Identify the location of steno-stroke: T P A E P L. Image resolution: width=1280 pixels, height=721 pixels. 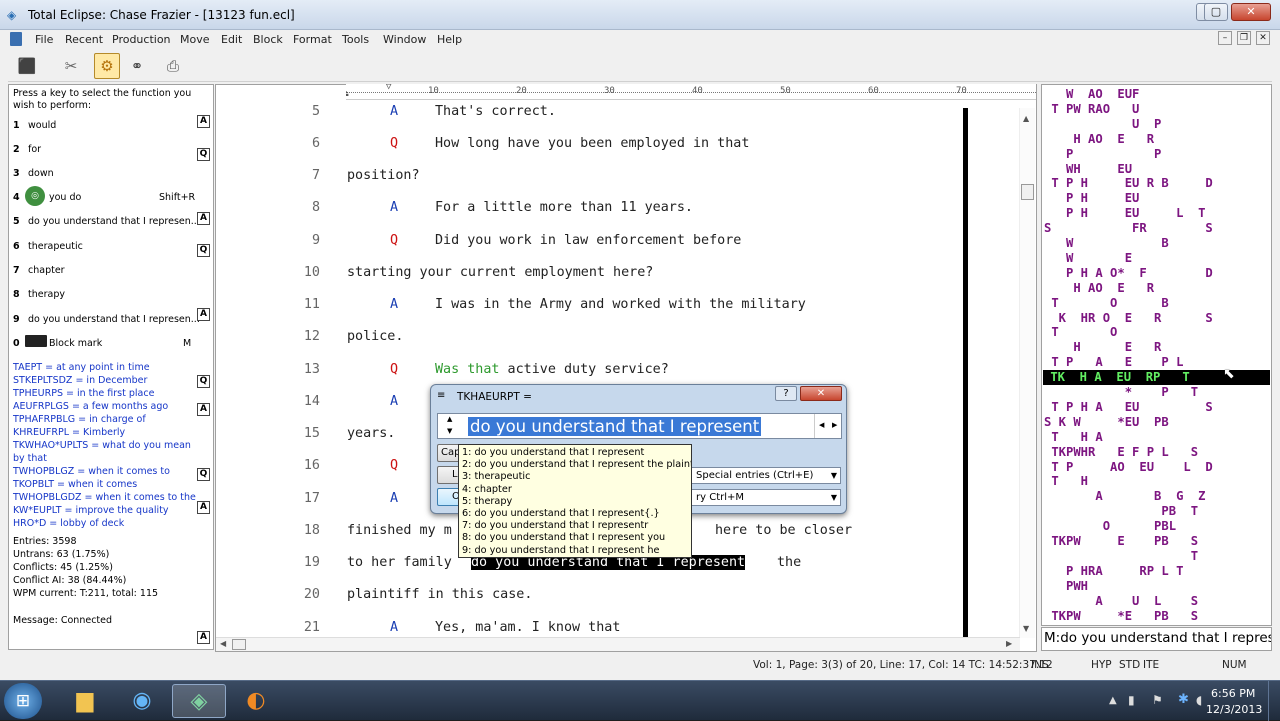
(1113, 362).